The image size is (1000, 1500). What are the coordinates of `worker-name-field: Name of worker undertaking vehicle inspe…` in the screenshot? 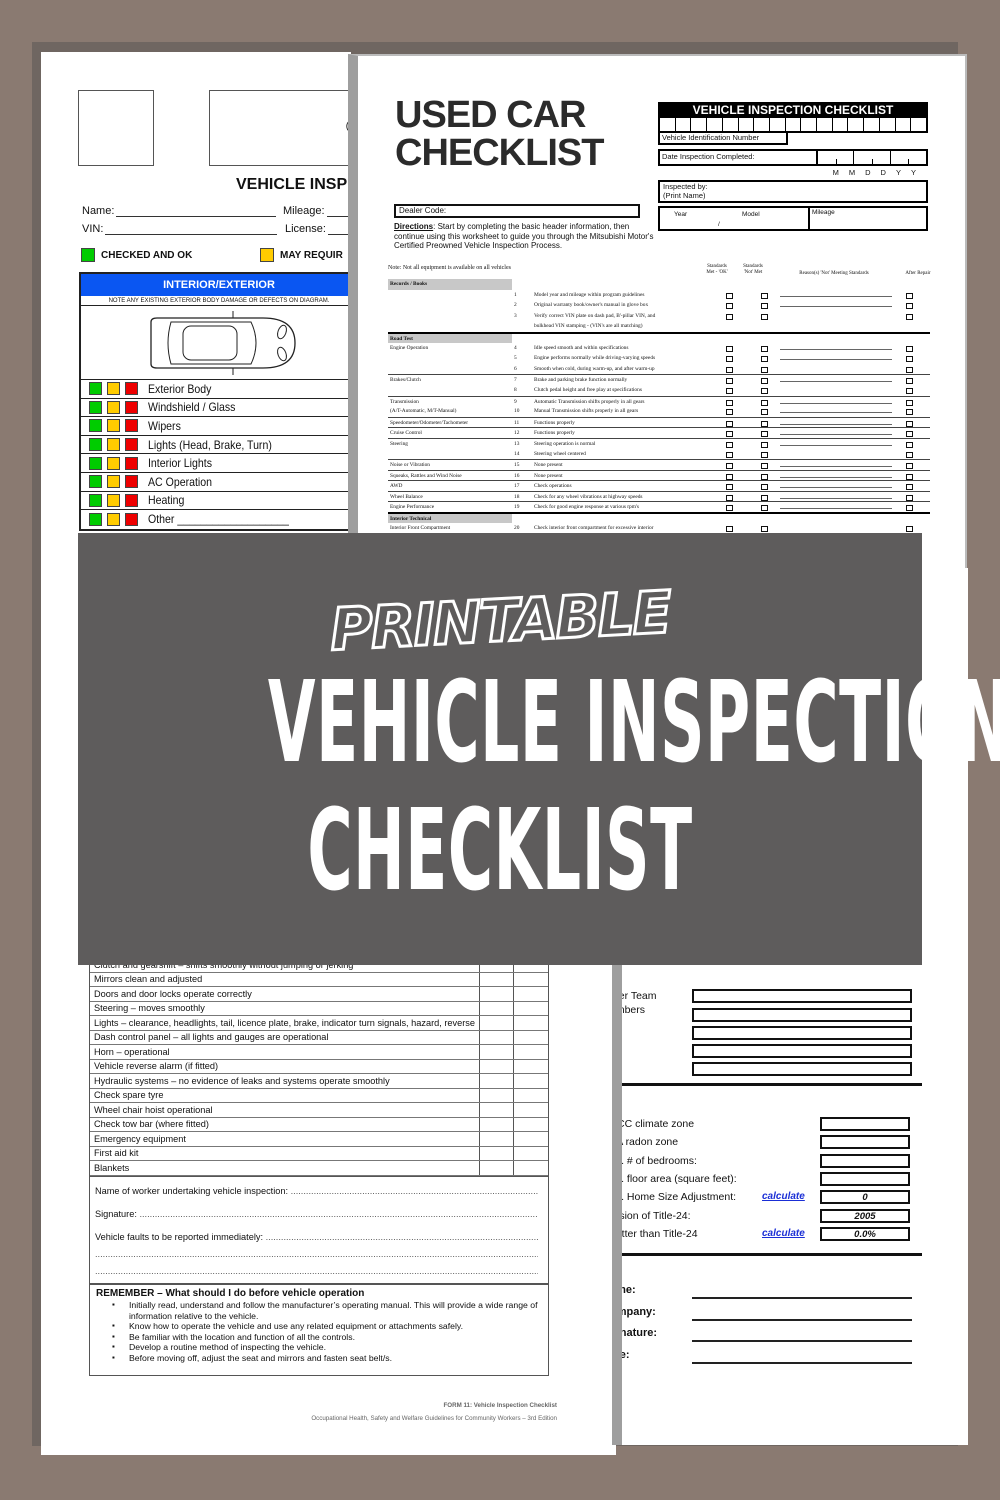 It's located at (316, 1191).